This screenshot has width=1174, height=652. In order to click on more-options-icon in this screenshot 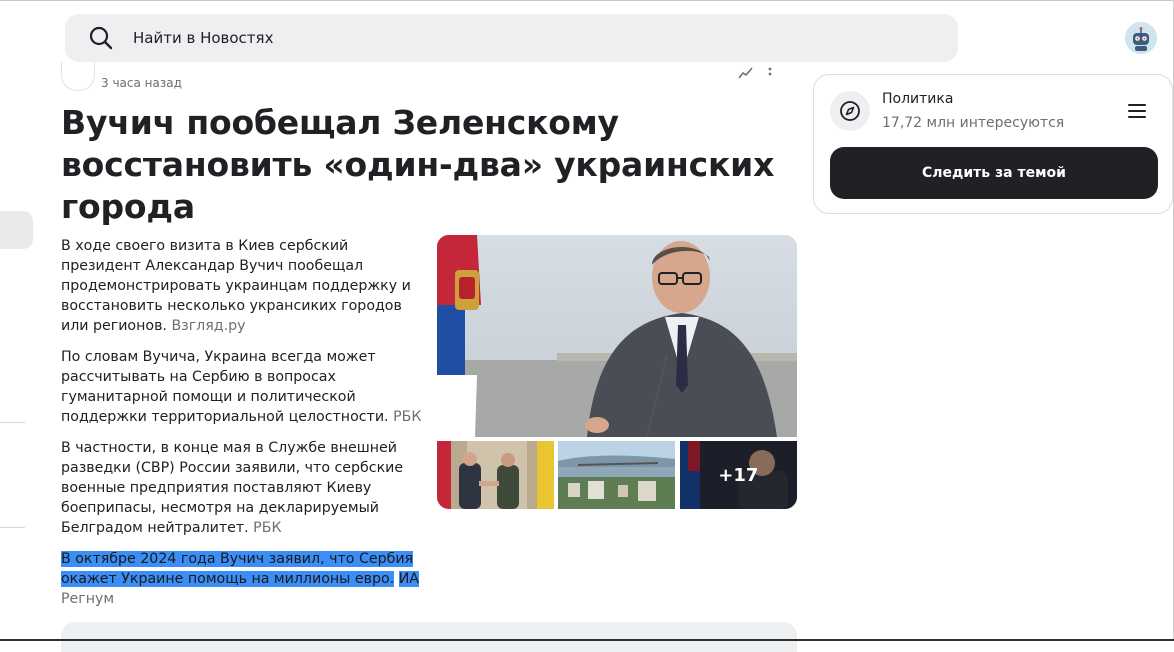, I will do `click(770, 73)`.